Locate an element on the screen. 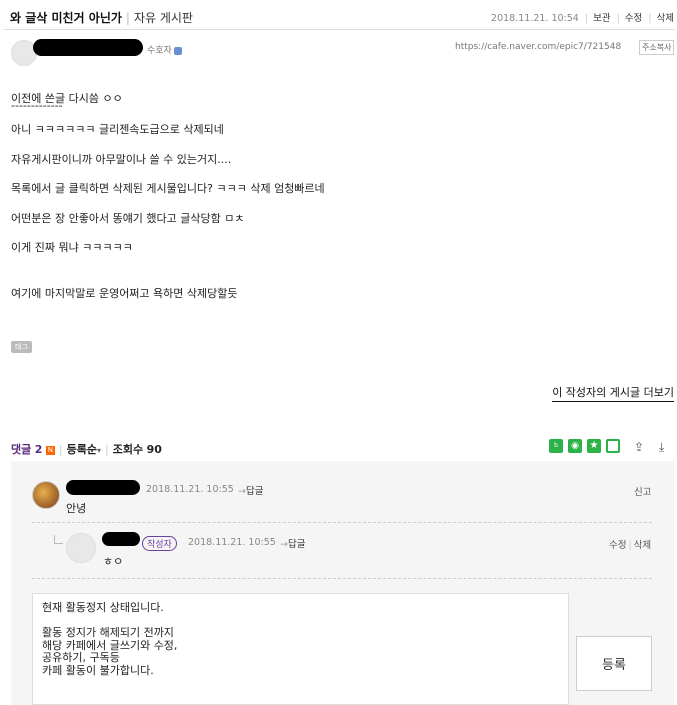  comment-delete-button: 삭제 is located at coordinates (642, 545).